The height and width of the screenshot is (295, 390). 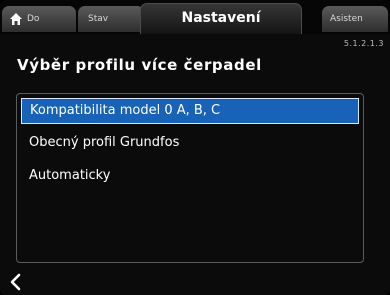 What do you see at coordinates (111, 19) in the screenshot?
I see `tab-status: Stav` at bounding box center [111, 19].